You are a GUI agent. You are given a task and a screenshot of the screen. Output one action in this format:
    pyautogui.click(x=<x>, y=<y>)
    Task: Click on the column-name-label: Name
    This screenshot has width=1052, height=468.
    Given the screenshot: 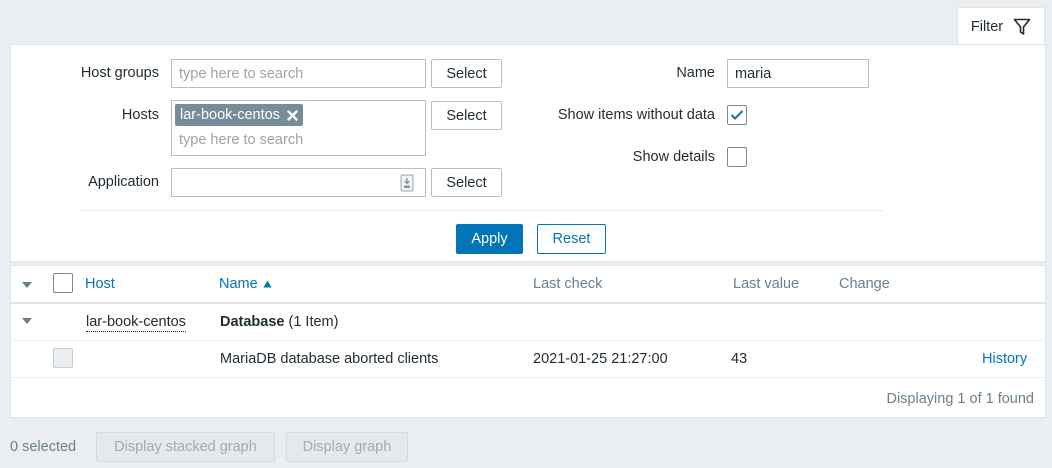 What is the action you would take?
    pyautogui.click(x=238, y=284)
    